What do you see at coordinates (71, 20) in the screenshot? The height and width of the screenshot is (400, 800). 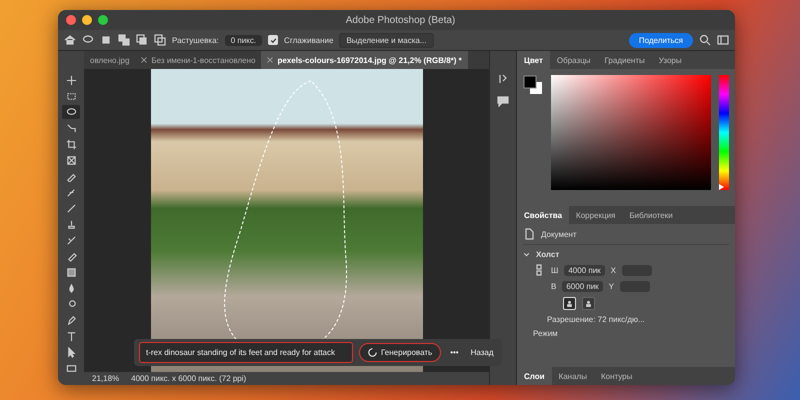 I see `close-button` at bounding box center [71, 20].